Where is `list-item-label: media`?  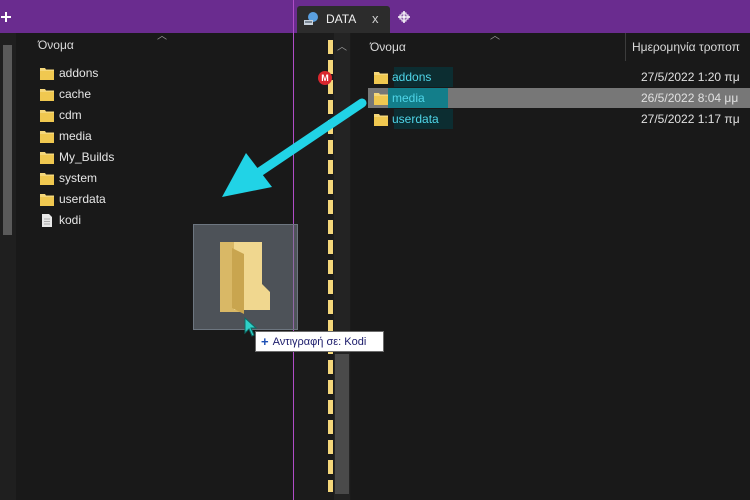 list-item-label: media is located at coordinates (75, 136).